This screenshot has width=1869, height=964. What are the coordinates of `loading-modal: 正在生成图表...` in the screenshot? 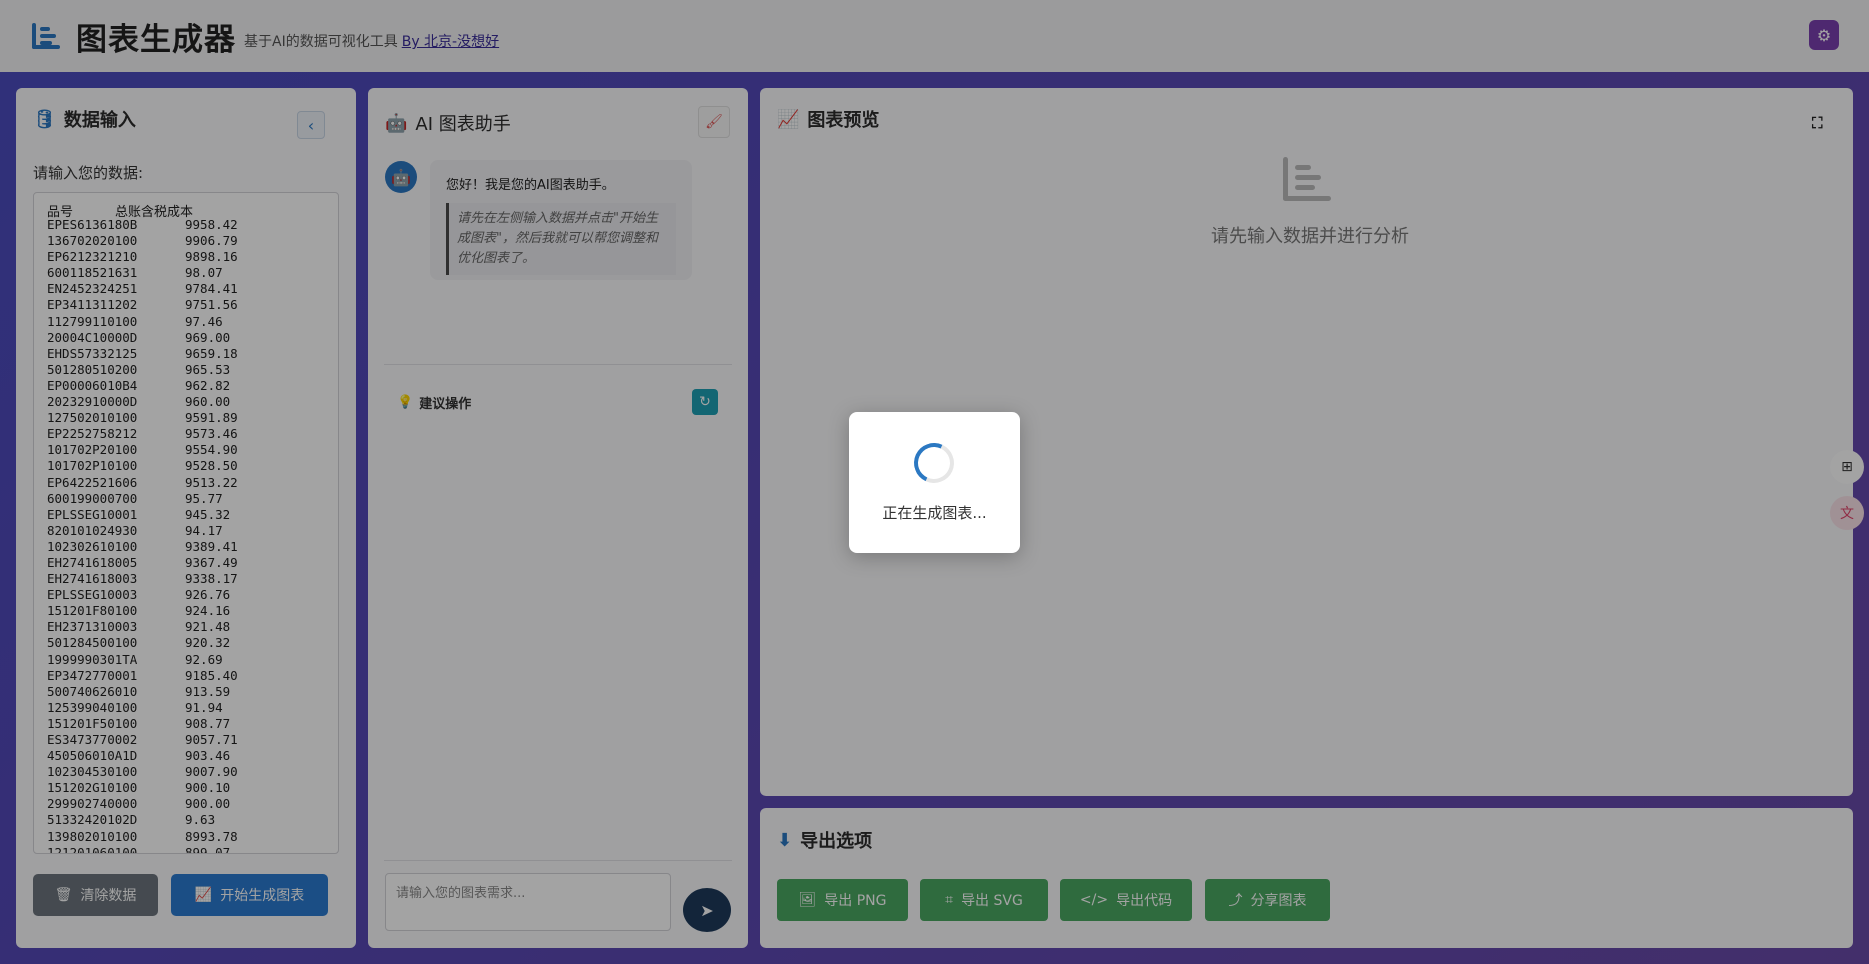 It's located at (934, 482).